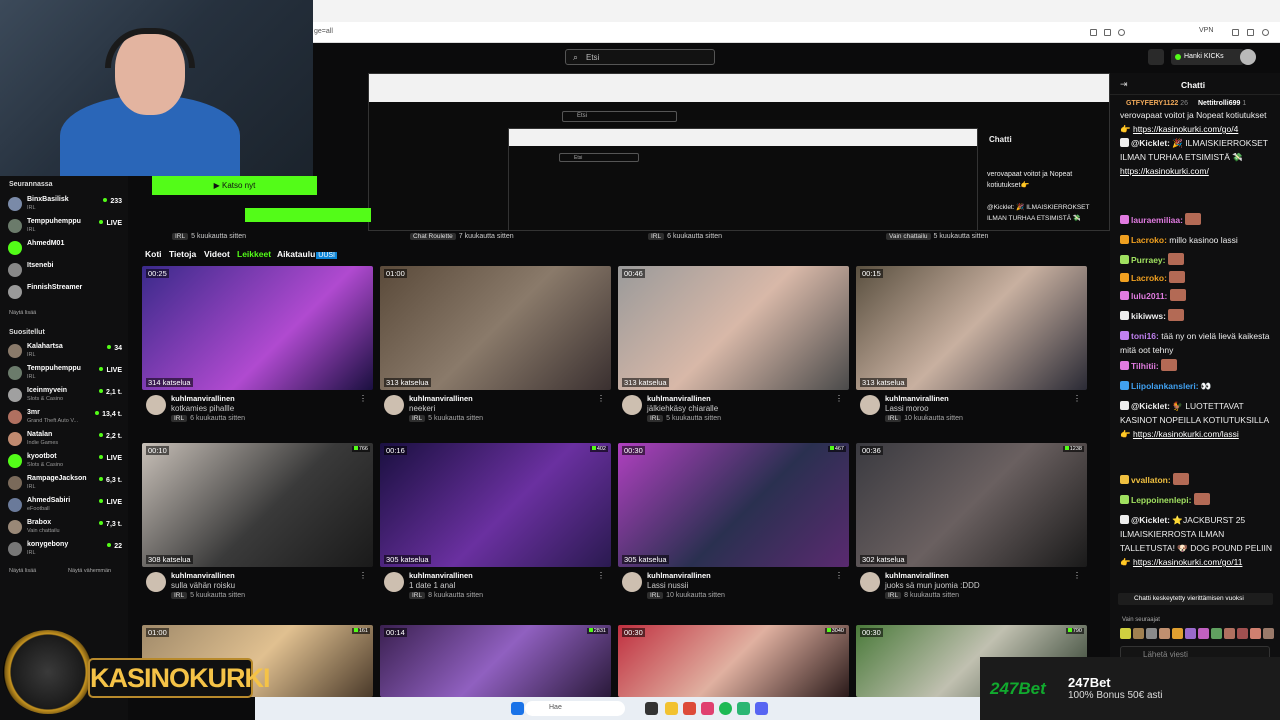  What do you see at coordinates (971, 328) in the screenshot?
I see `clip-thumbnail: 00:15 313 katselua` at bounding box center [971, 328].